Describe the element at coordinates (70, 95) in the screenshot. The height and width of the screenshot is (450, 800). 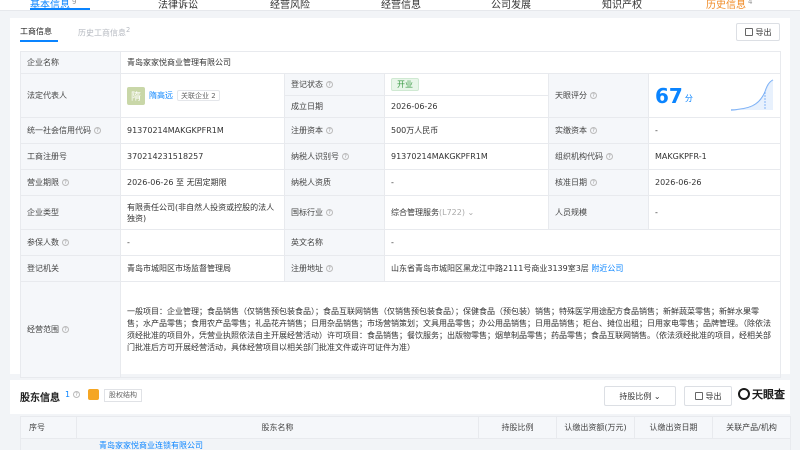
I see `legal-rep-label: 法定代表人` at that location.